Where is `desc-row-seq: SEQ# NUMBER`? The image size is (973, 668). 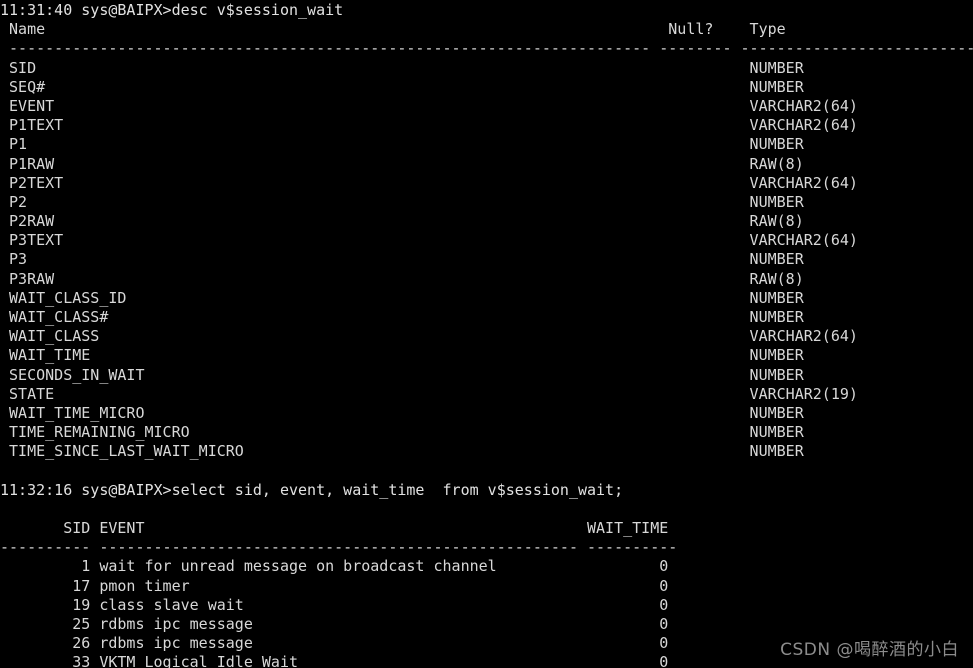
desc-row-seq: SEQ# NUMBER is located at coordinates (402, 86).